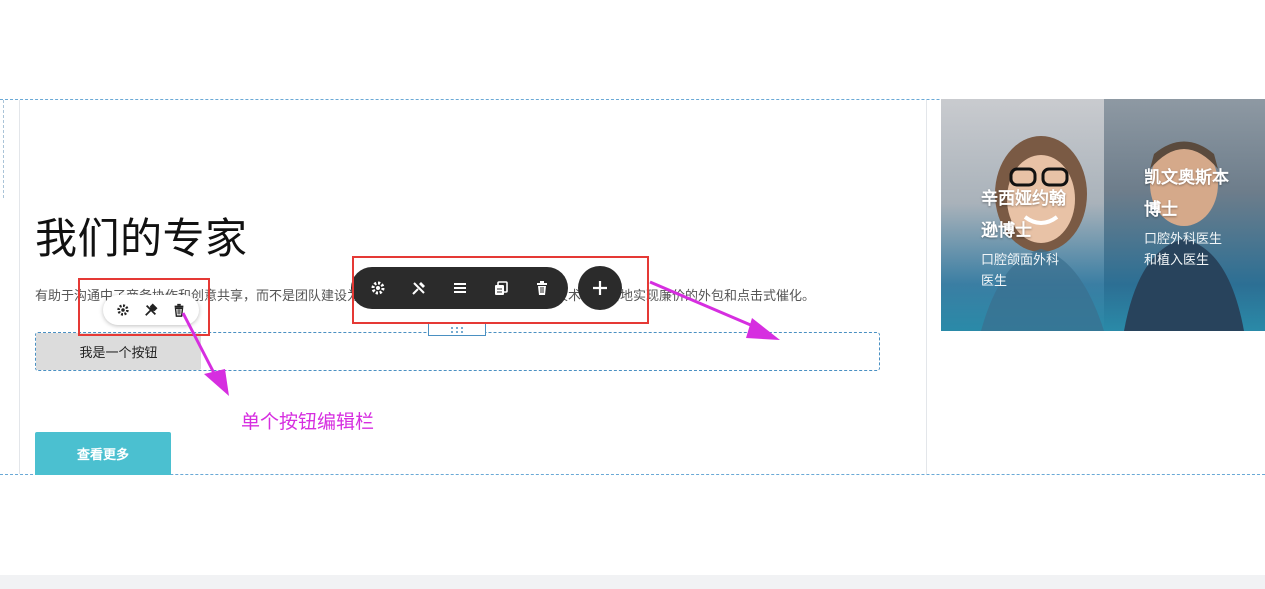 The image size is (1265, 589). Describe the element at coordinates (103, 453) in the screenshot. I see `view-more-button: 查看更多` at that location.